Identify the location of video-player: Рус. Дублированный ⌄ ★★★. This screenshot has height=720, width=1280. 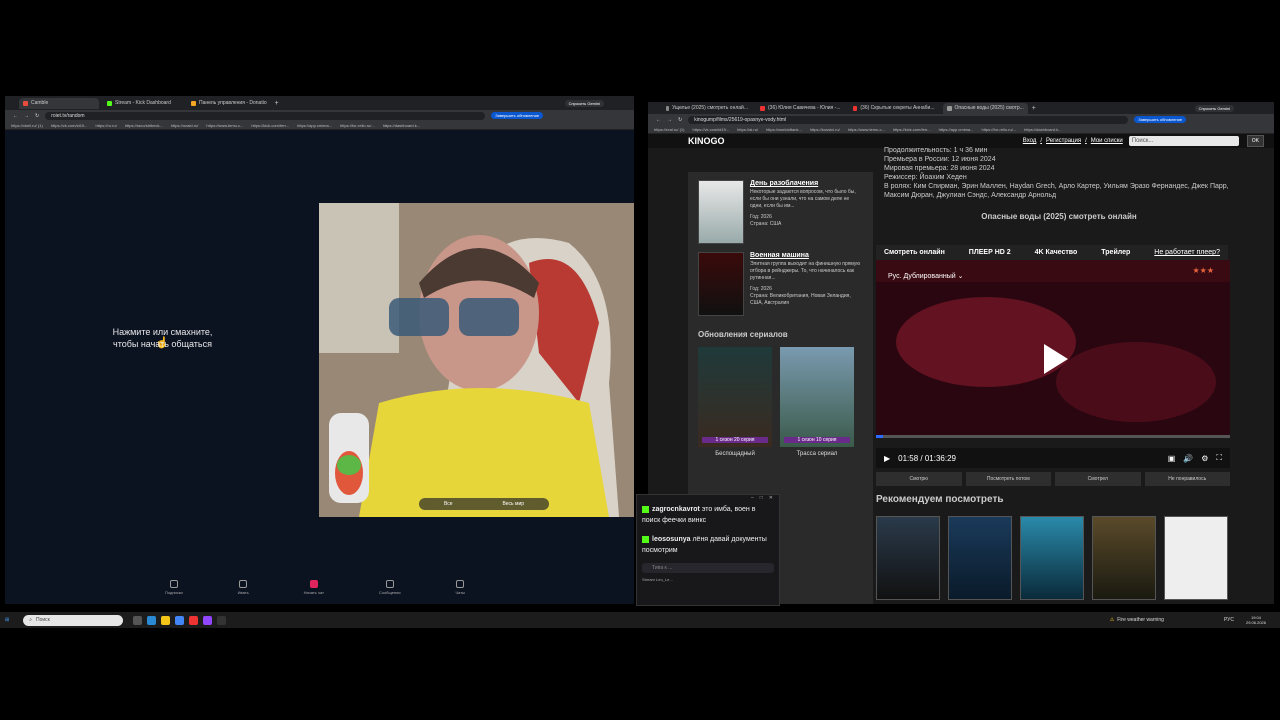
(1053, 349).